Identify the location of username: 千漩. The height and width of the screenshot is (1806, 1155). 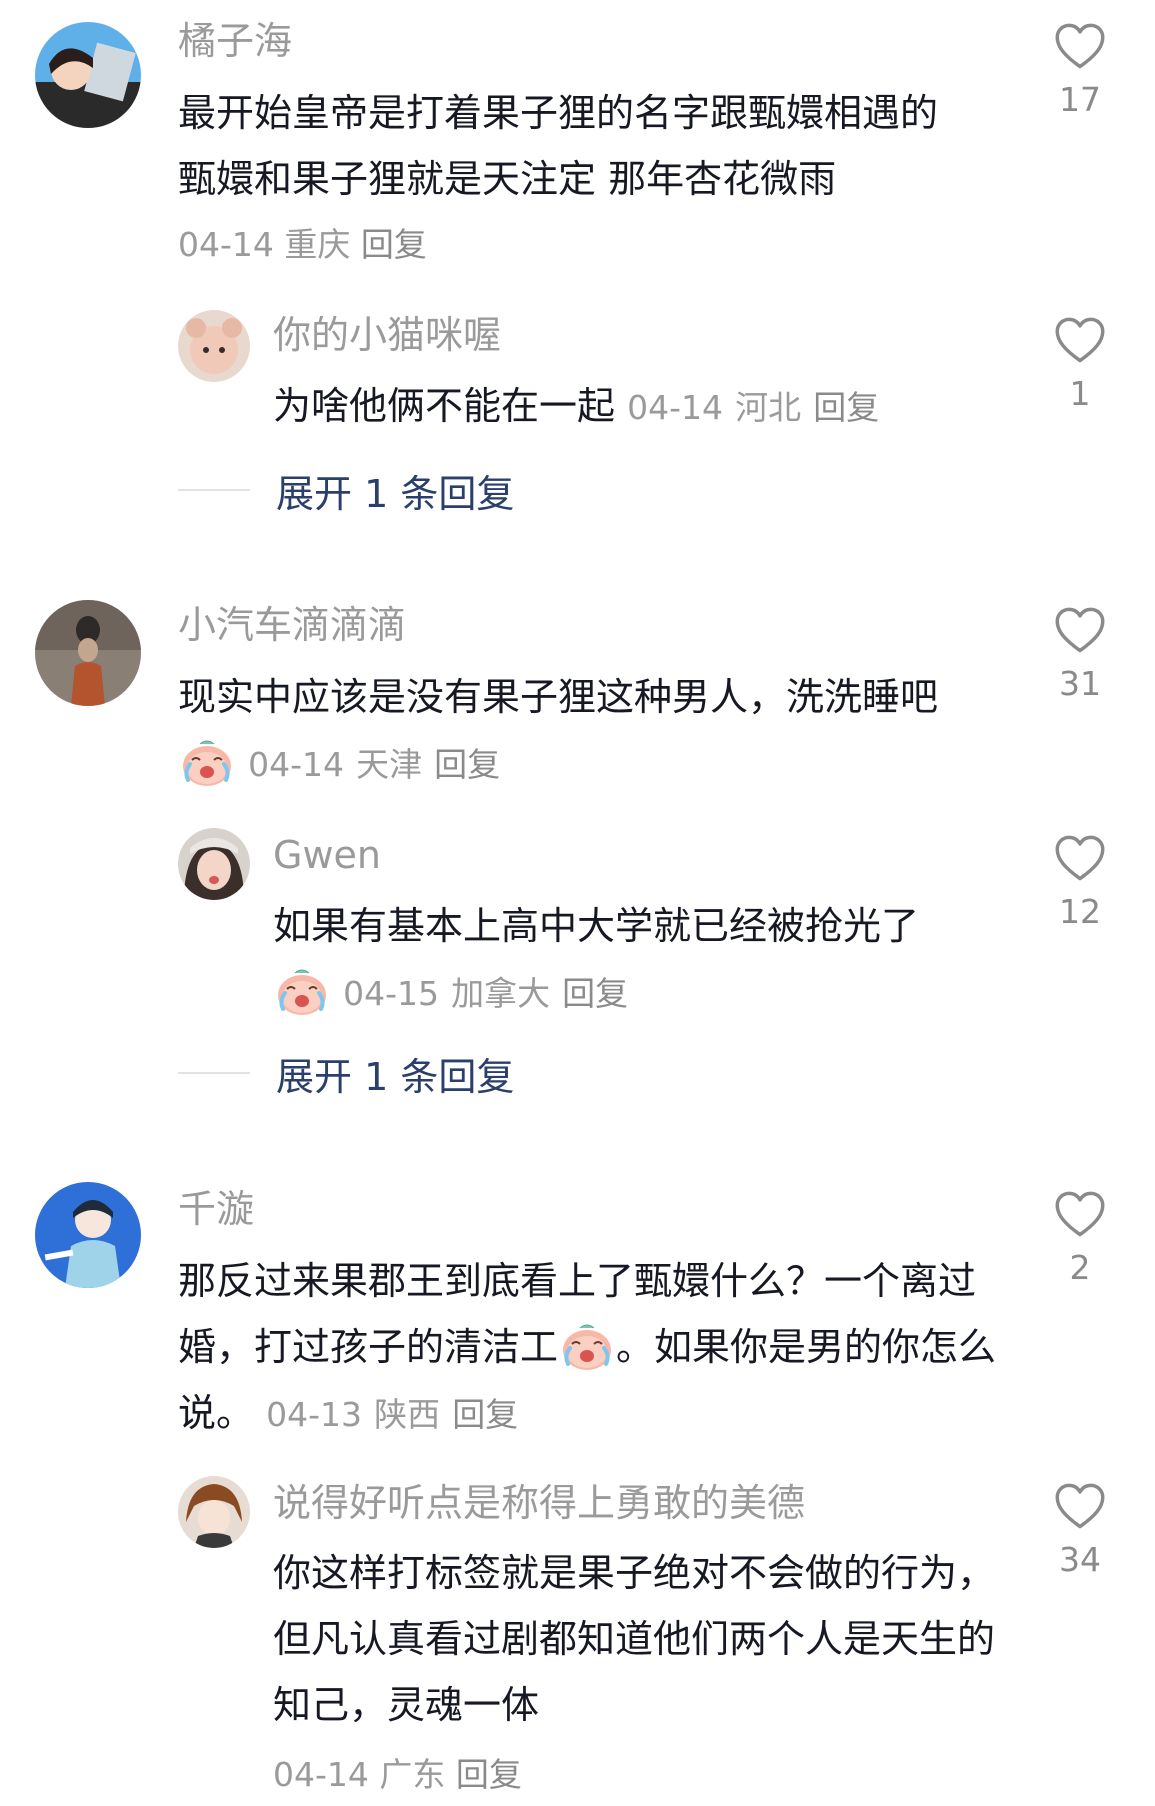
(216, 1209).